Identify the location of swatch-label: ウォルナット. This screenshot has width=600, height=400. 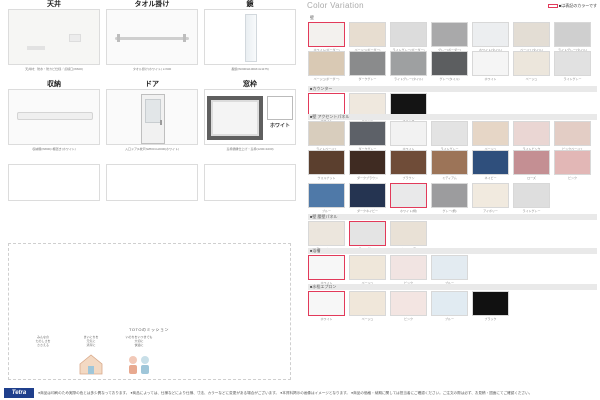
(326, 178).